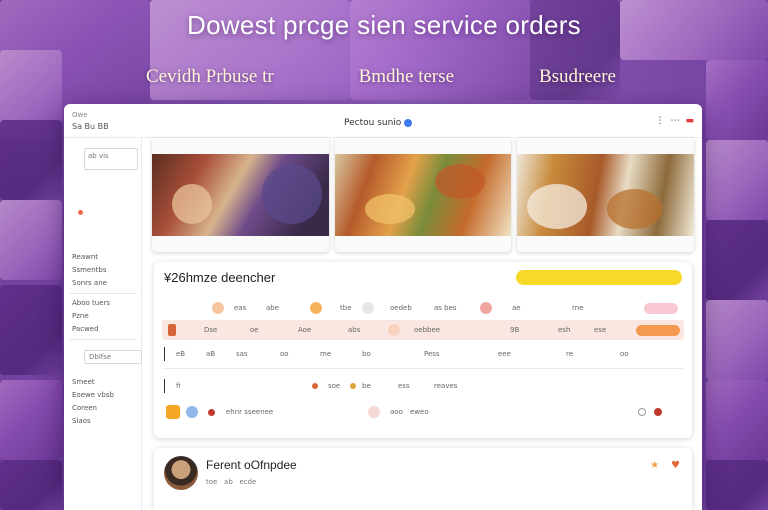 This screenshot has width=768, height=510. I want to click on more-horizontal-icon: ⋯, so click(674, 121).